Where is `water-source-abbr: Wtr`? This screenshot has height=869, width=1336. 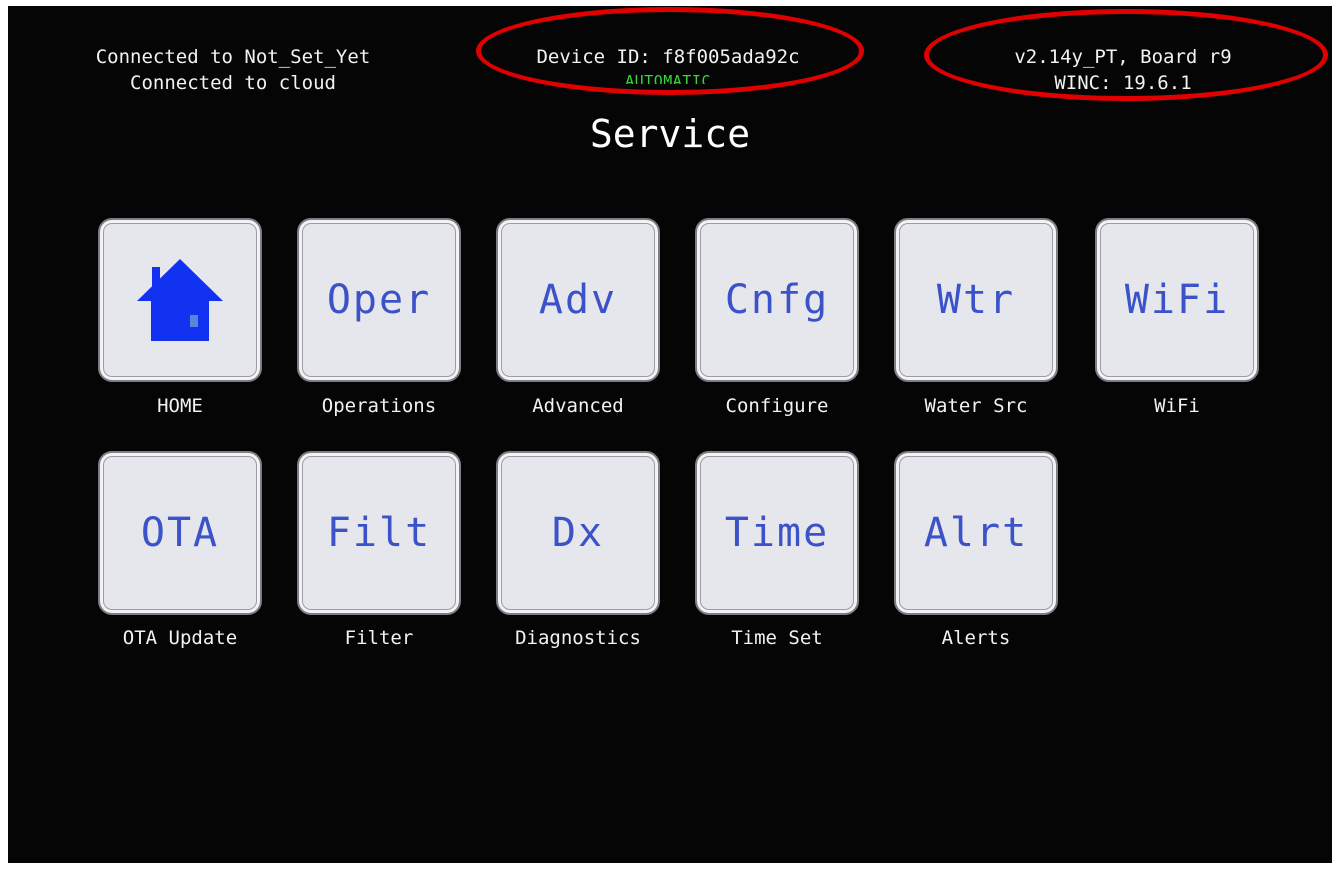
water-source-abbr: Wtr is located at coordinates (976, 300).